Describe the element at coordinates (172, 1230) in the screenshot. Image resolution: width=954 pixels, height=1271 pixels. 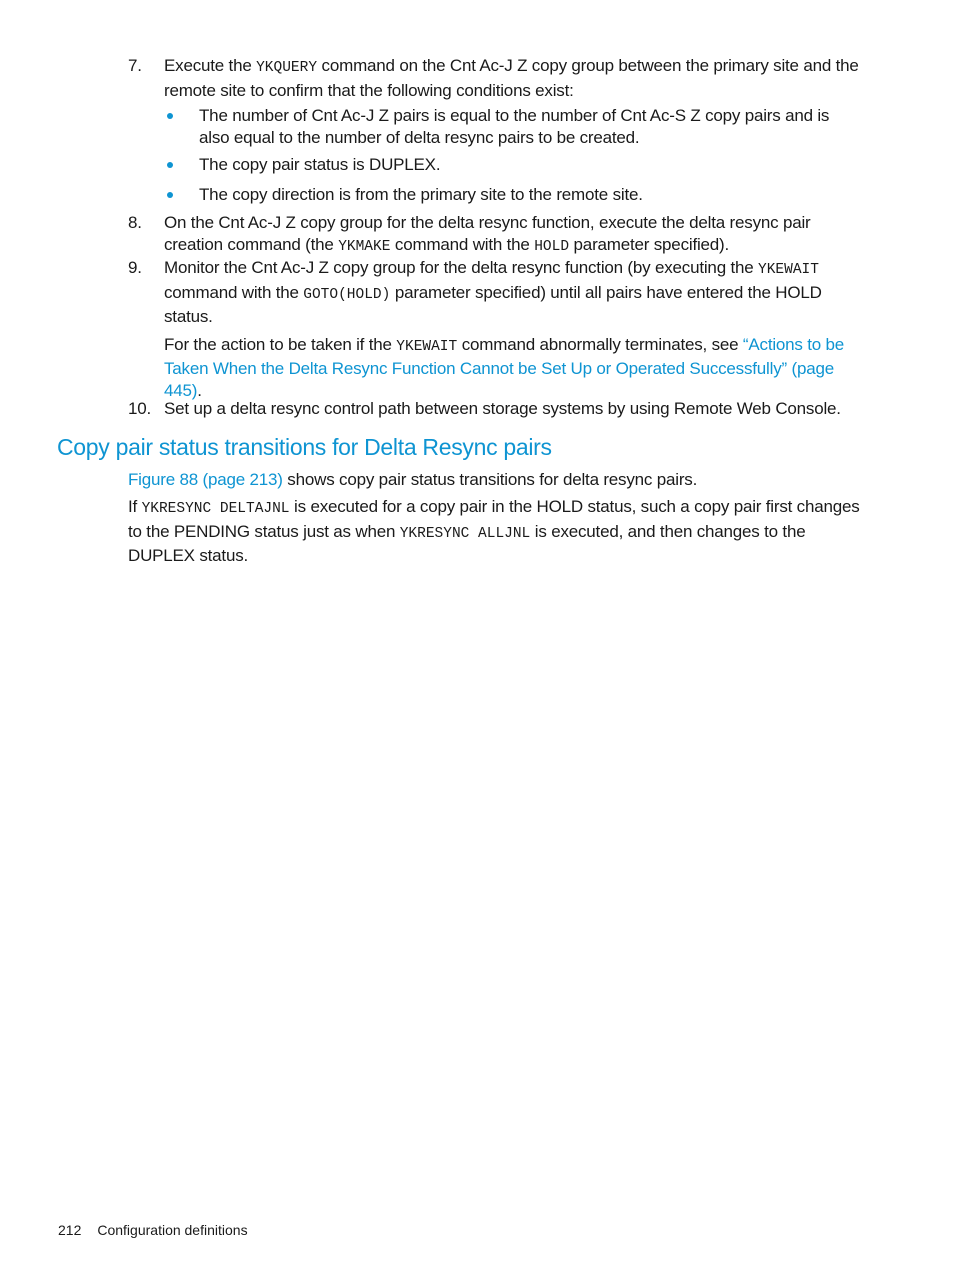
I see `chapter-title: Configuration definitions` at that location.